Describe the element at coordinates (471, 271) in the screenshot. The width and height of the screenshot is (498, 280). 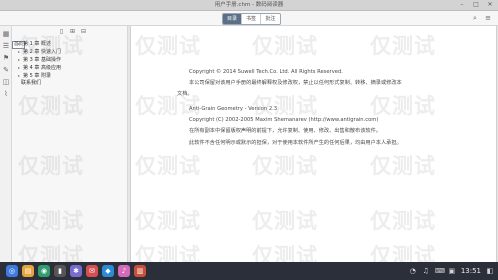
I see `clock: 13:51` at that location.